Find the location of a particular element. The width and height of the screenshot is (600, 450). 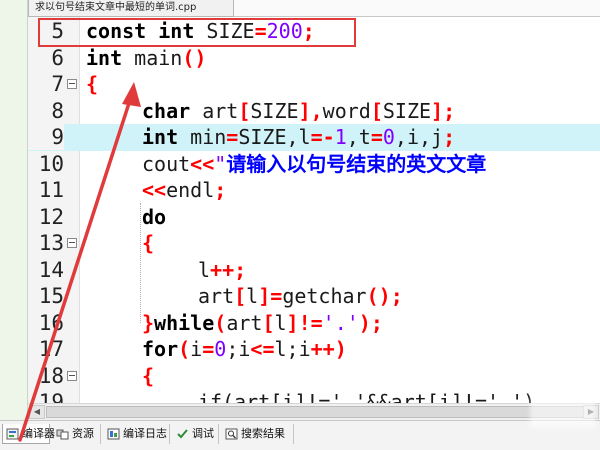

tab-label: 搜索结果 is located at coordinates (263, 433).